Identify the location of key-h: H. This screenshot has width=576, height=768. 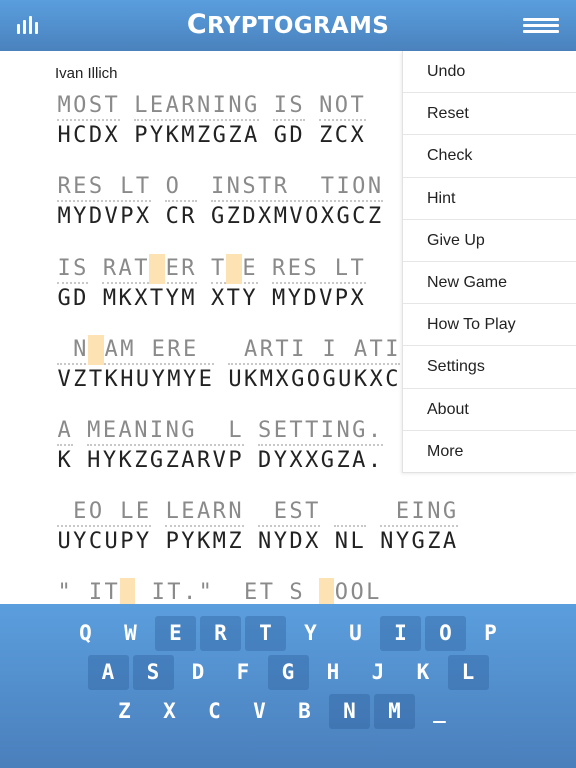
(333, 672).